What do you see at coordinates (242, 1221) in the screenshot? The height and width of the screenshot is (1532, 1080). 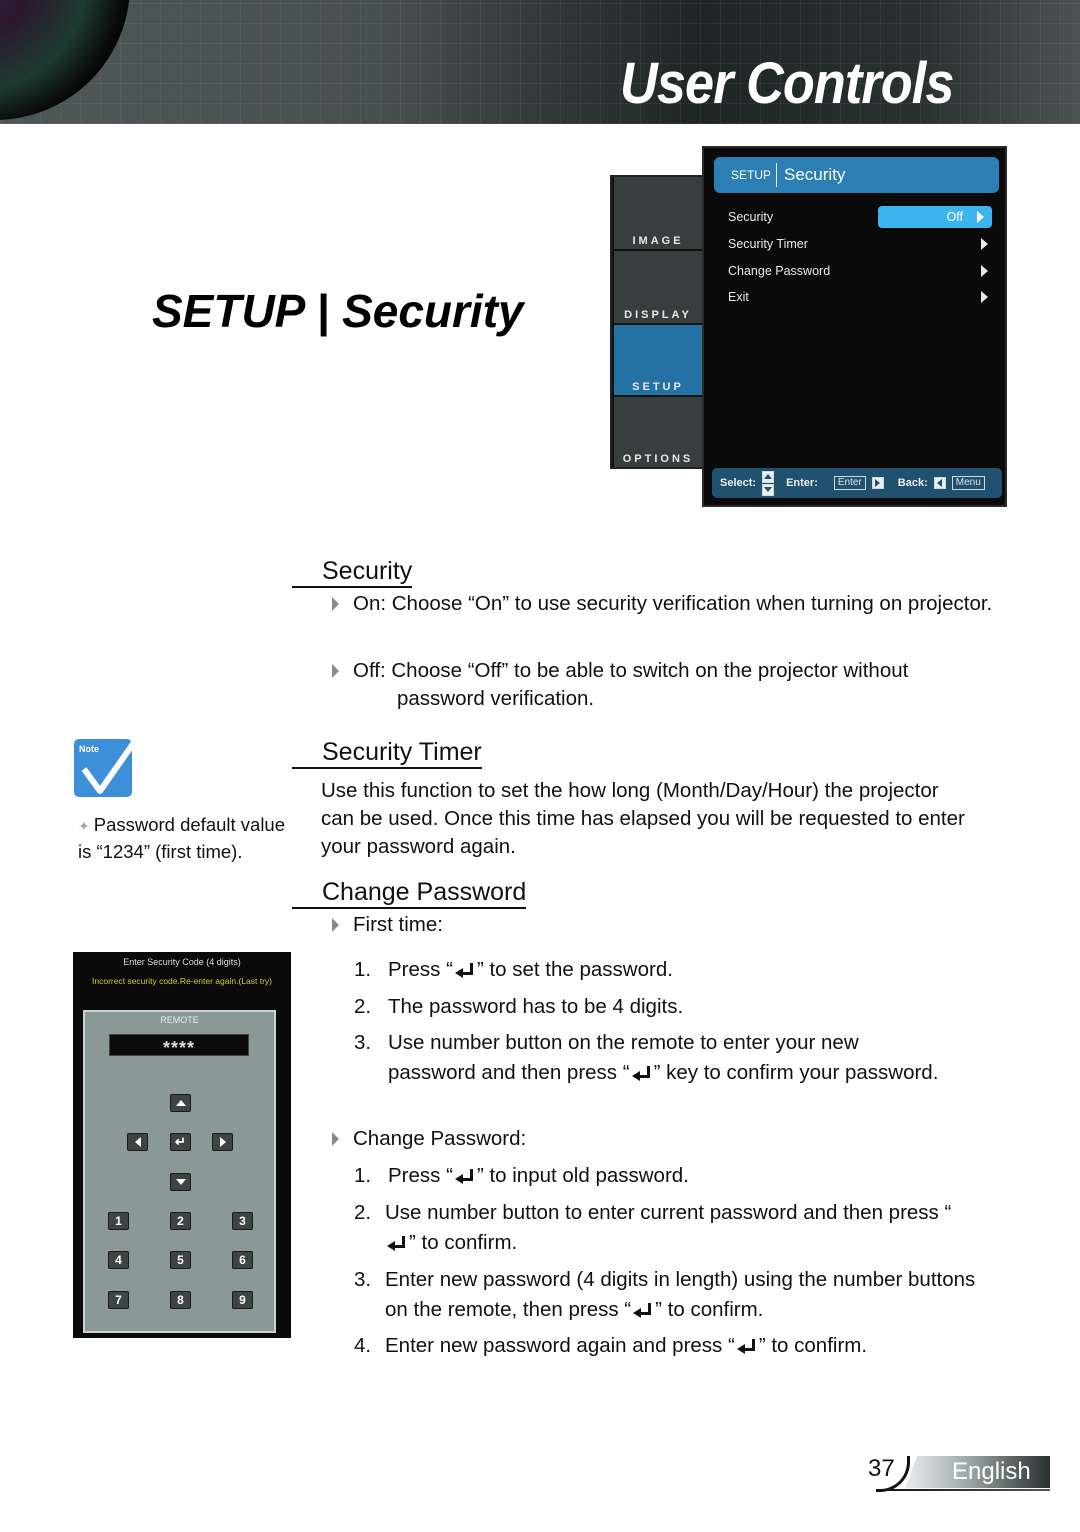 I see `remote-key-3: 3` at bounding box center [242, 1221].